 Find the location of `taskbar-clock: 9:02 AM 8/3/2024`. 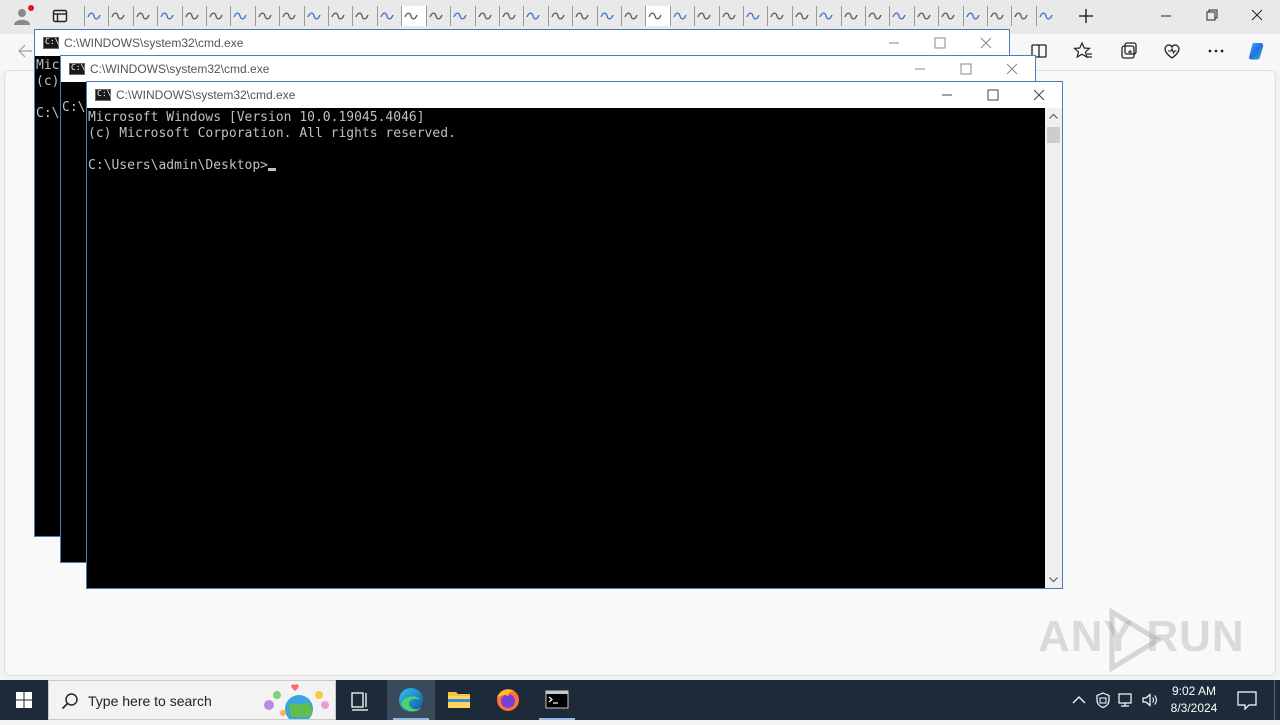

taskbar-clock: 9:02 AM 8/3/2024 is located at coordinates (1194, 700).